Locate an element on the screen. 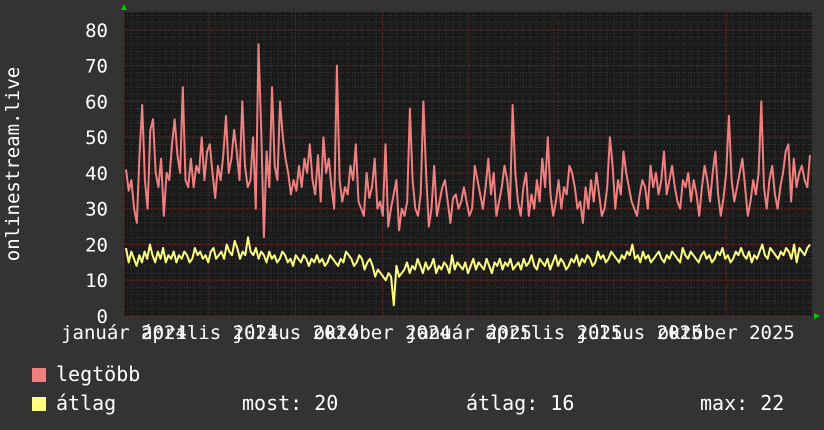  legend-avg: átlag is located at coordinates (74, 403).